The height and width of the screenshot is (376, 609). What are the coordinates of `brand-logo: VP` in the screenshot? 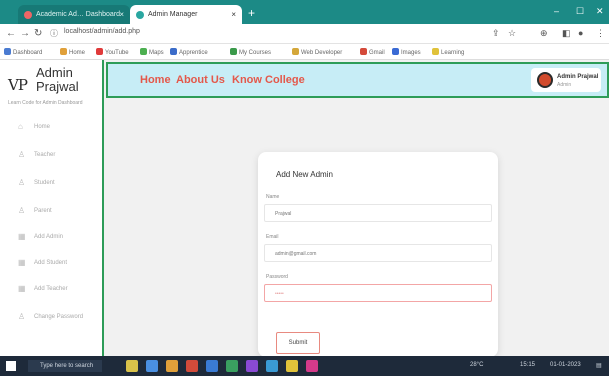 It's located at (18, 85).